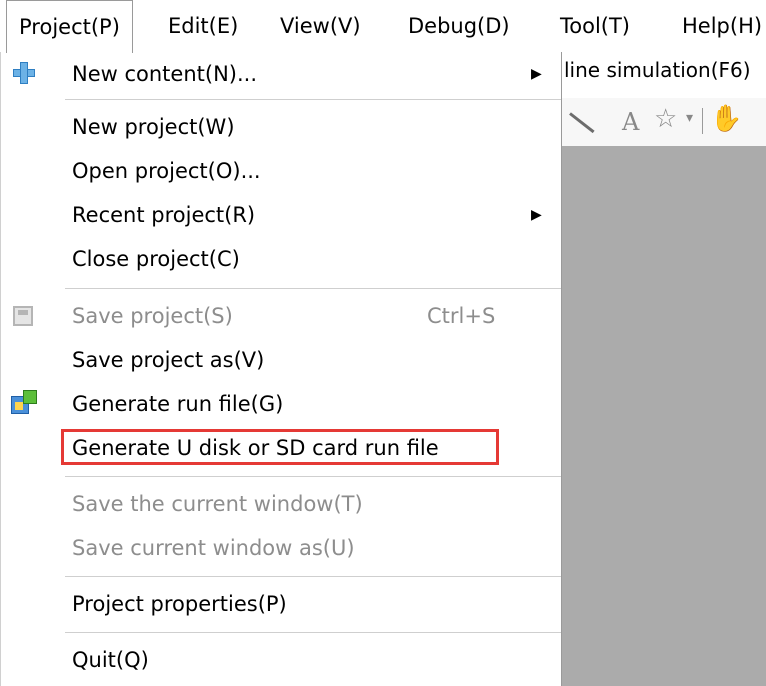  Describe the element at coordinates (281, 74) in the screenshot. I see `menu-item-new-content: New content(N)... ▶` at that location.